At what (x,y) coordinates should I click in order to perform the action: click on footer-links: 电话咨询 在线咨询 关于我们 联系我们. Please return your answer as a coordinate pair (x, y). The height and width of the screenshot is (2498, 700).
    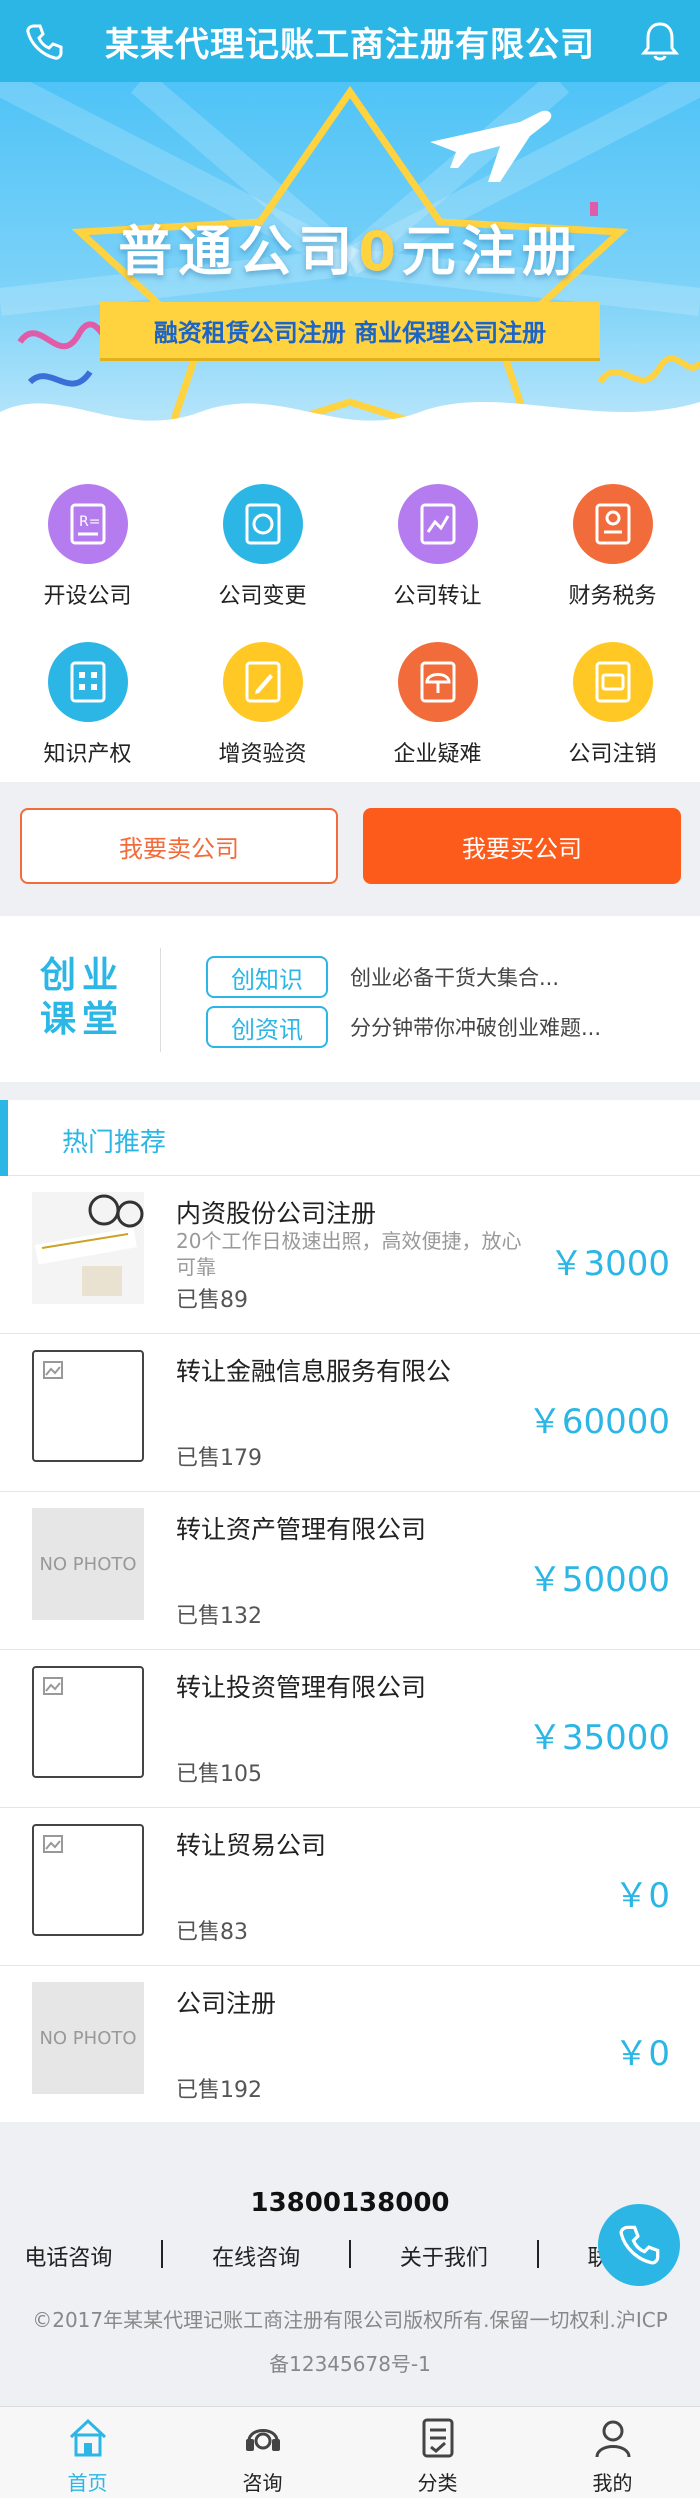
    Looking at the image, I should click on (350, 2256).